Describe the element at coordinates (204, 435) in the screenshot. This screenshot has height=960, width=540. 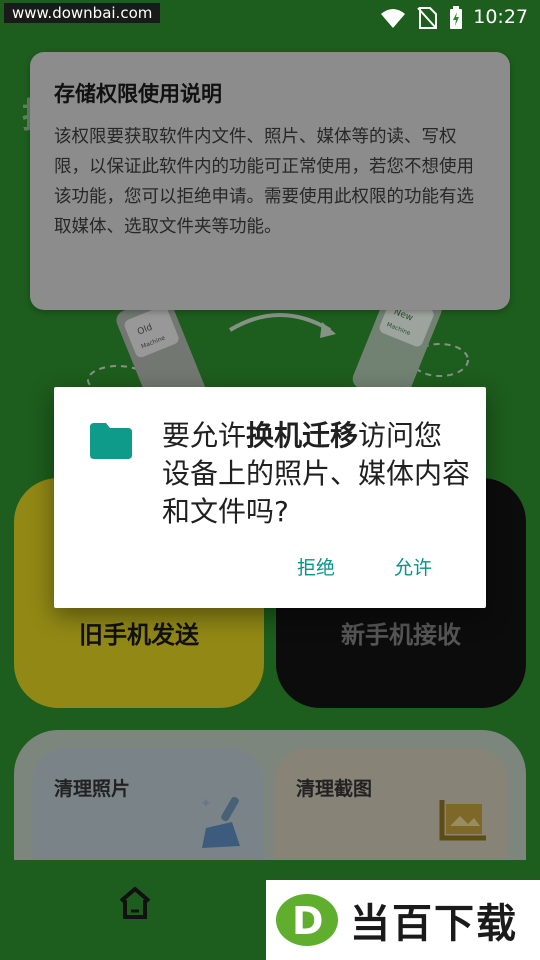
I see `message-prefix: 要允许` at that location.